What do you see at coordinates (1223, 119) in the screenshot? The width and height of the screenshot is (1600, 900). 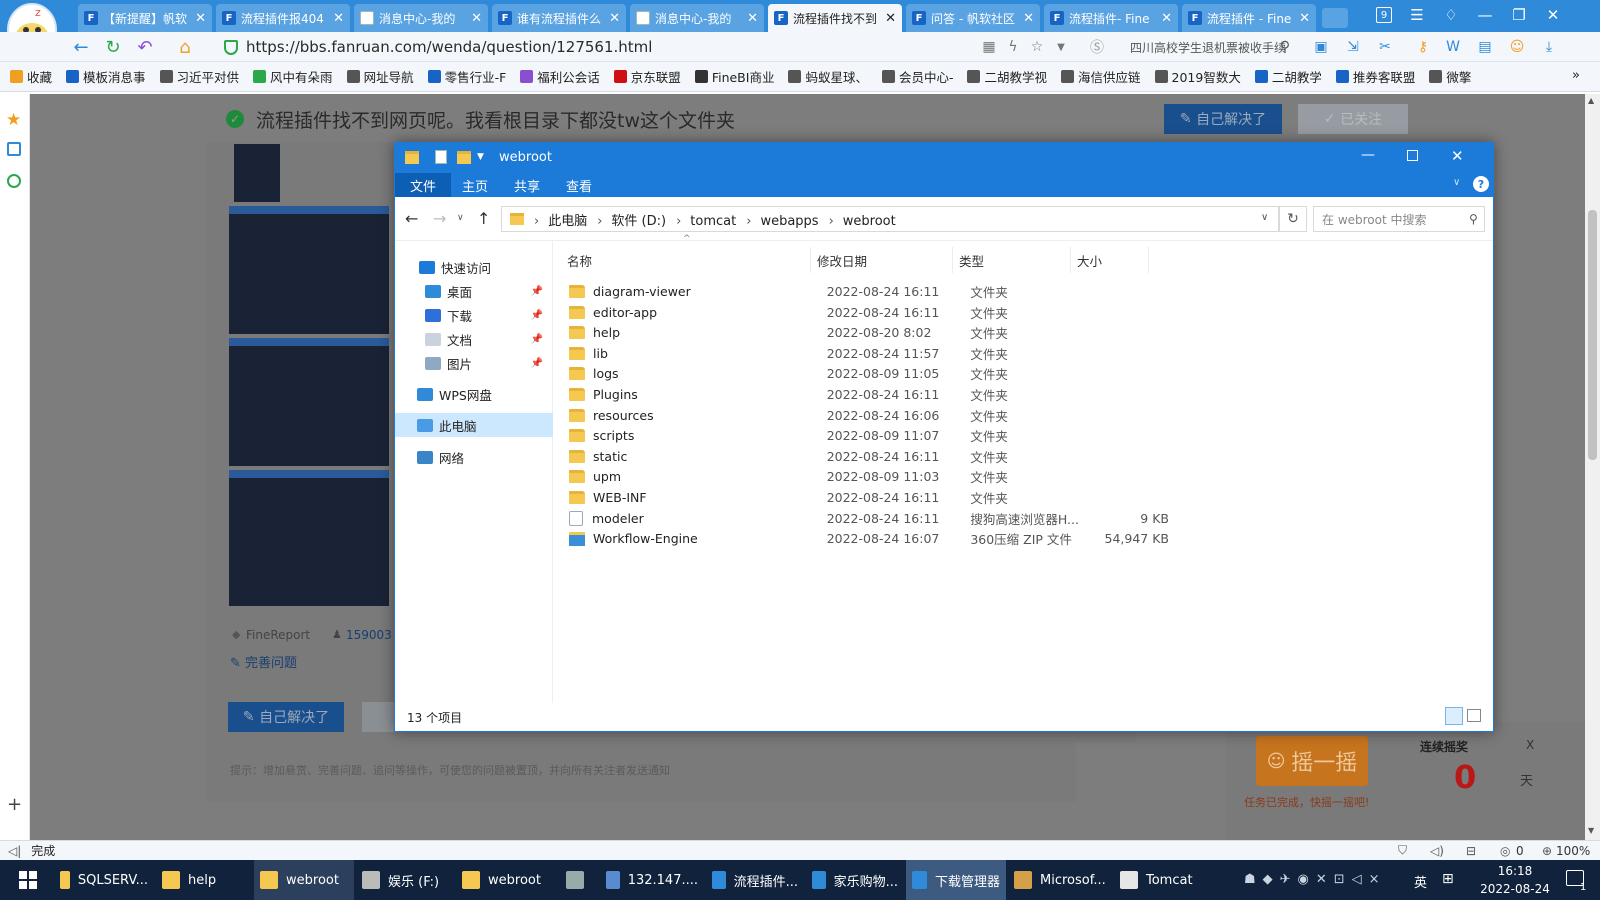 I see `solved-button: ✎ 自己解决了` at bounding box center [1223, 119].